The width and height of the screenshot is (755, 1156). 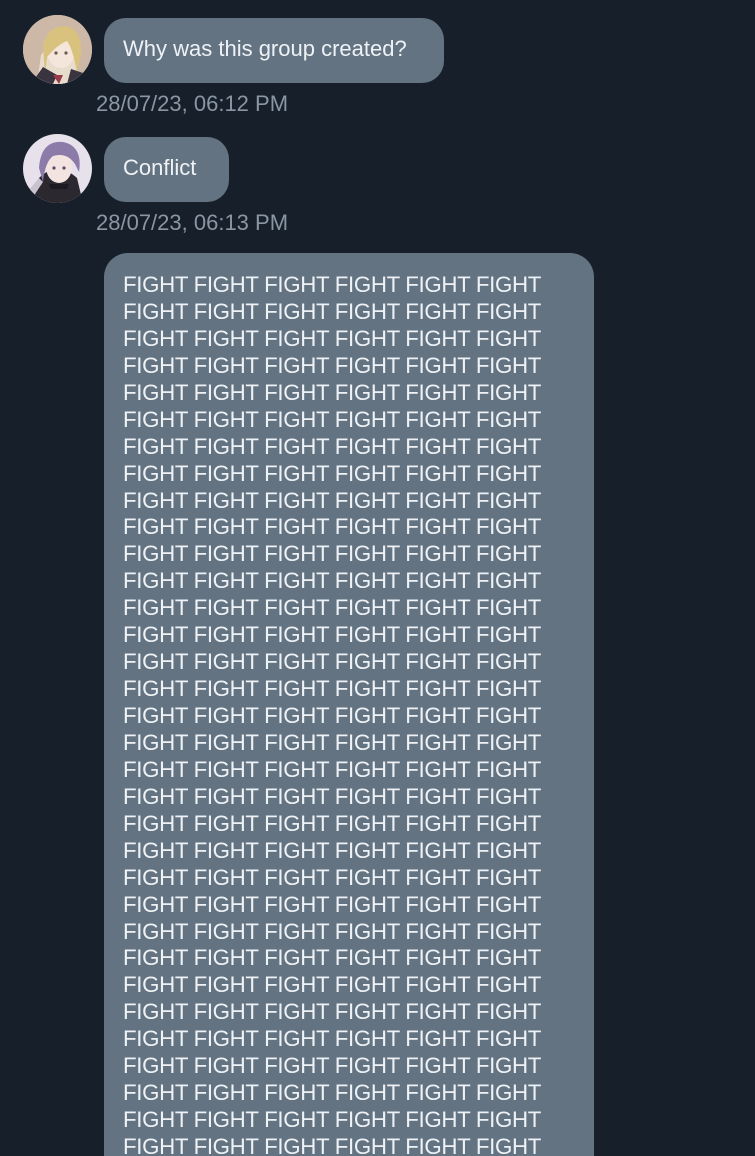 What do you see at coordinates (192, 103) in the screenshot?
I see `message-timestamp: 28/07/23, 06:12 PM` at bounding box center [192, 103].